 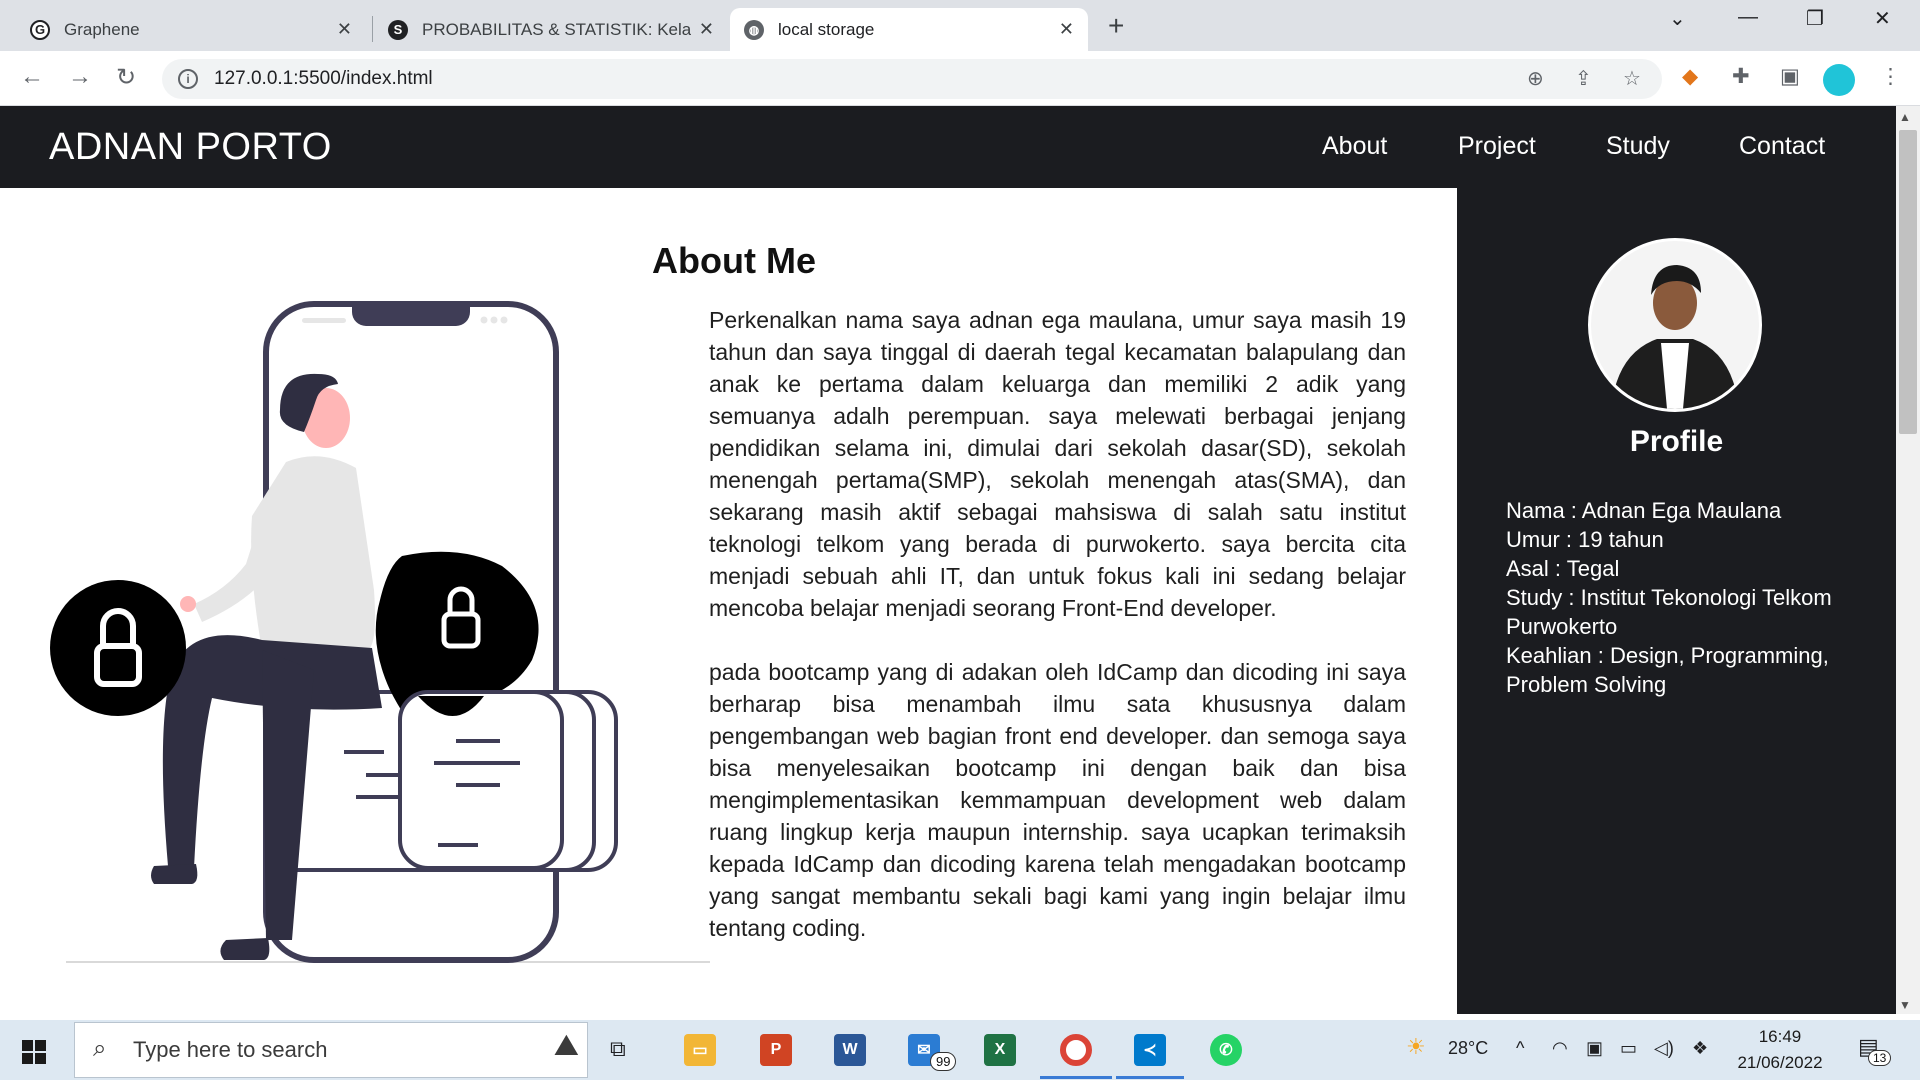 What do you see at coordinates (754, 29) in the screenshot?
I see `globe-icon: ◍` at bounding box center [754, 29].